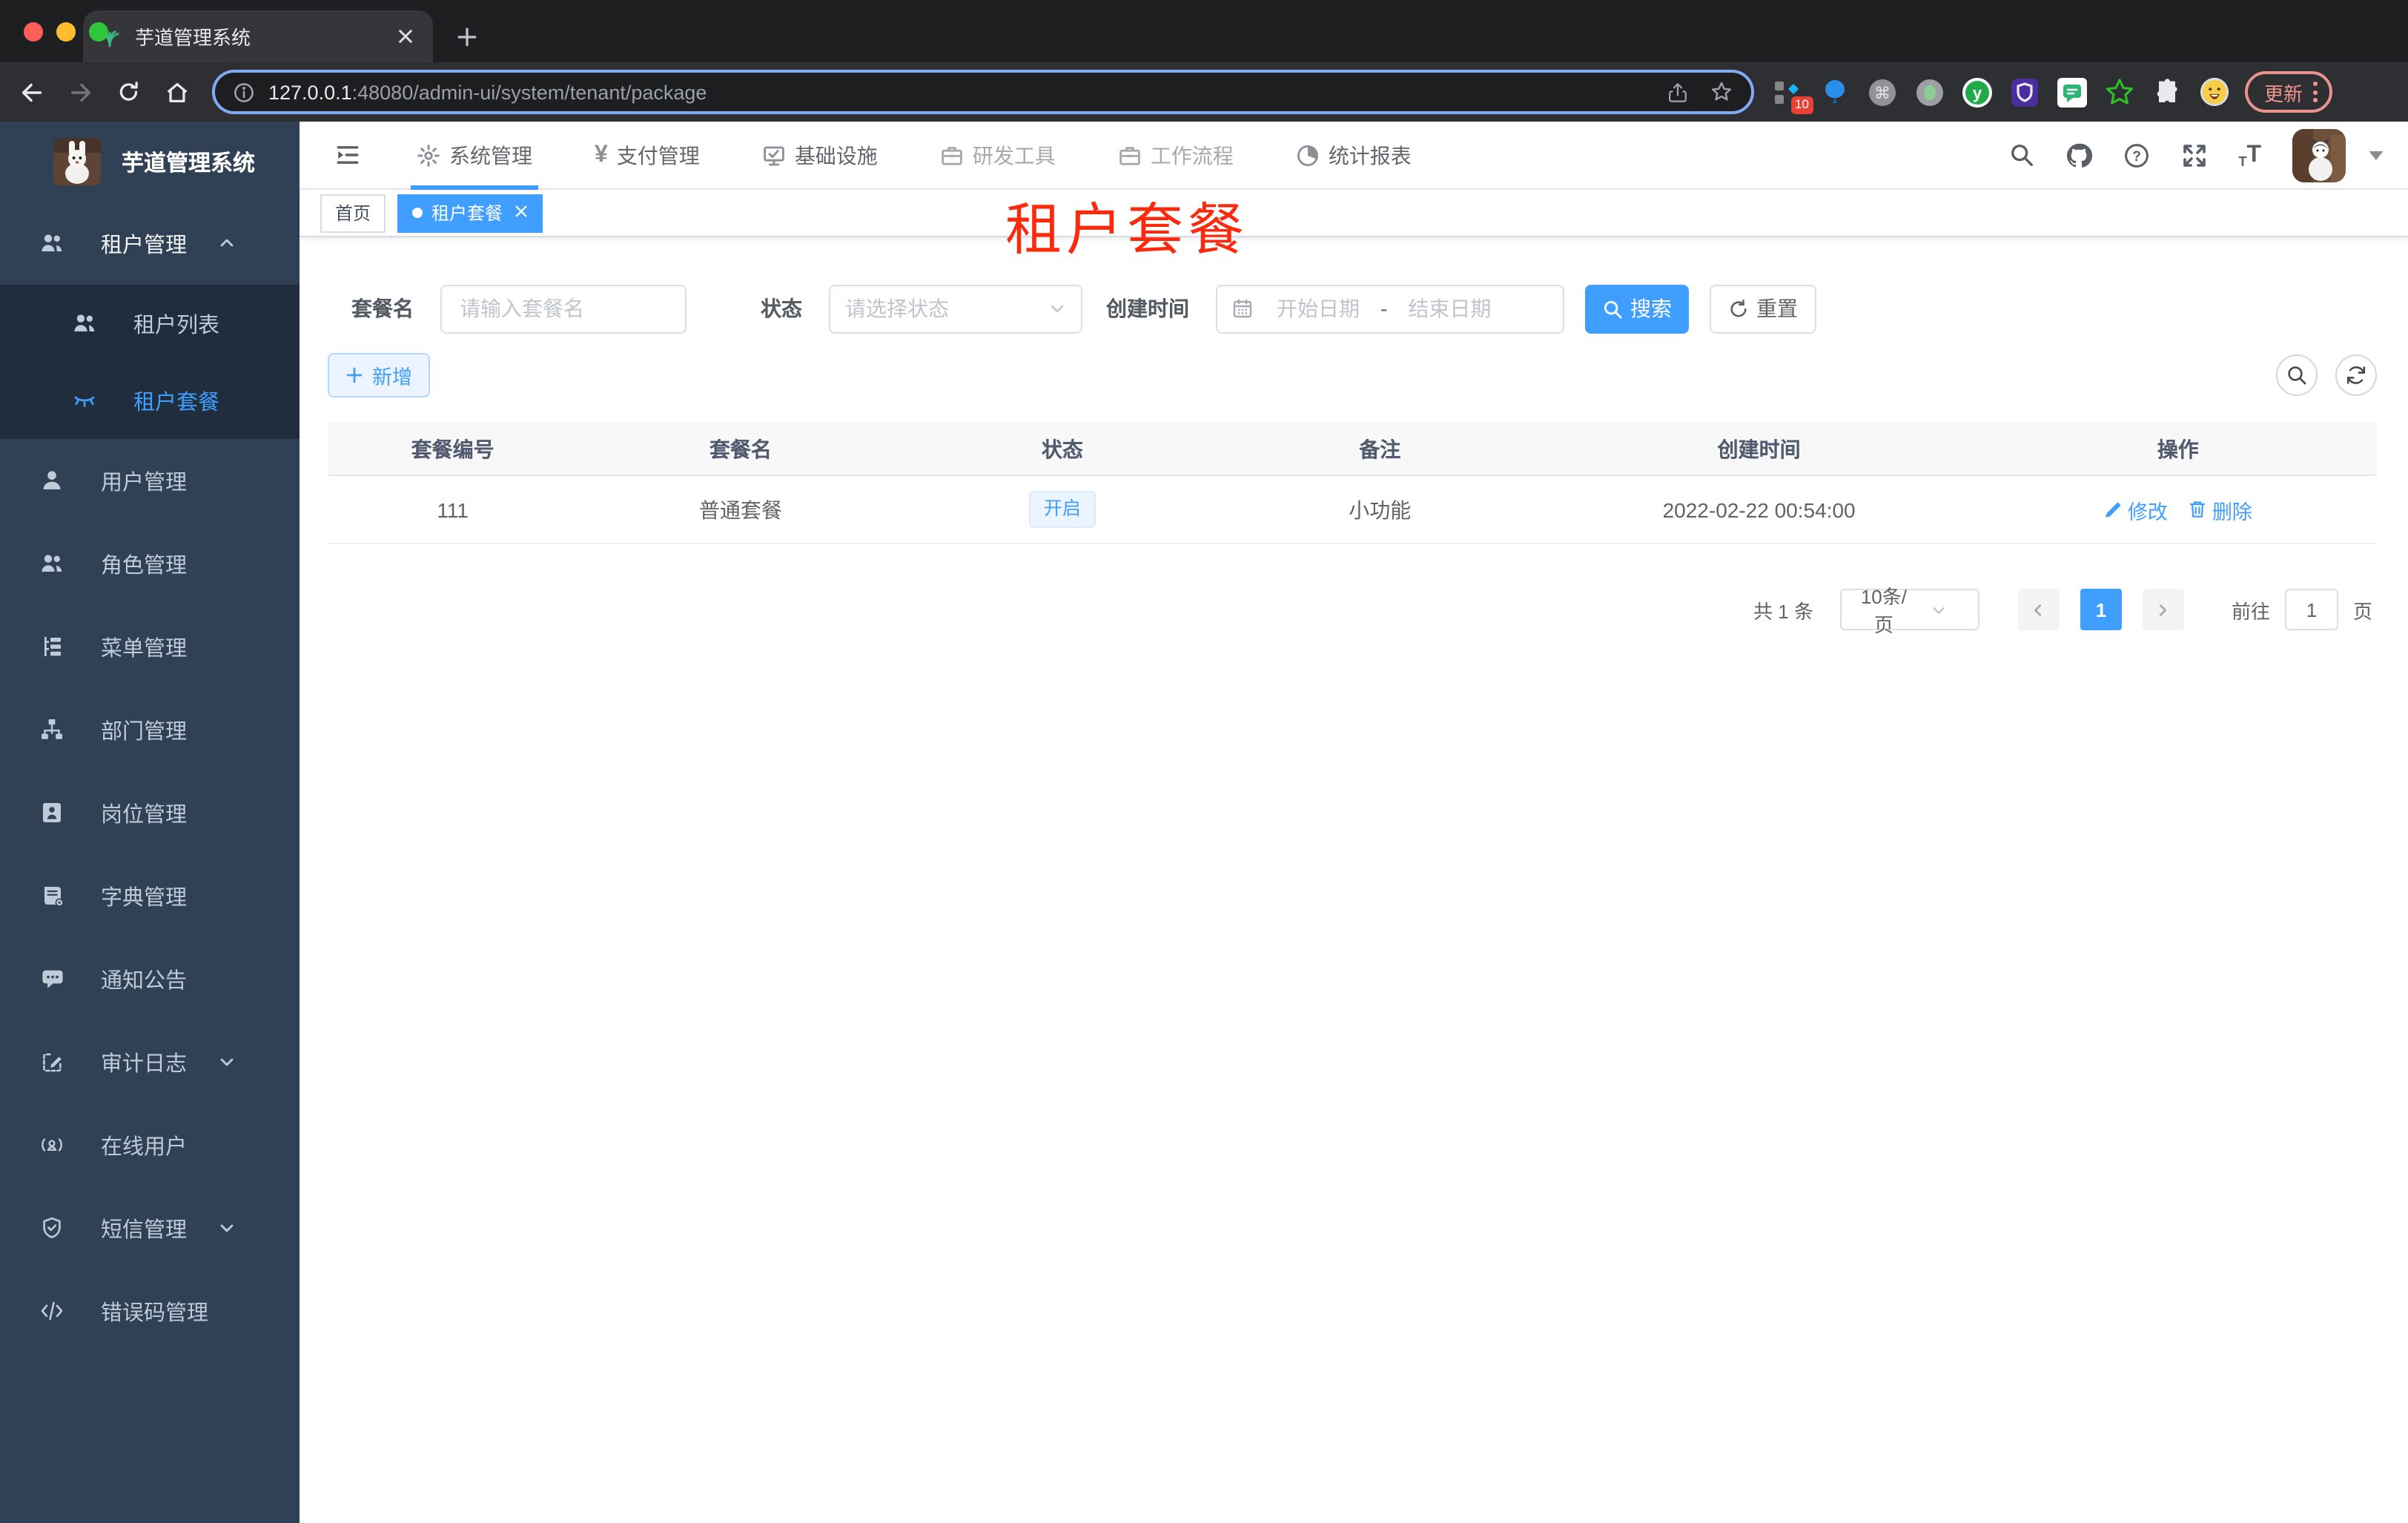 Image resolution: width=2408 pixels, height=1523 pixels. I want to click on tab-close-icon, so click(406, 36).